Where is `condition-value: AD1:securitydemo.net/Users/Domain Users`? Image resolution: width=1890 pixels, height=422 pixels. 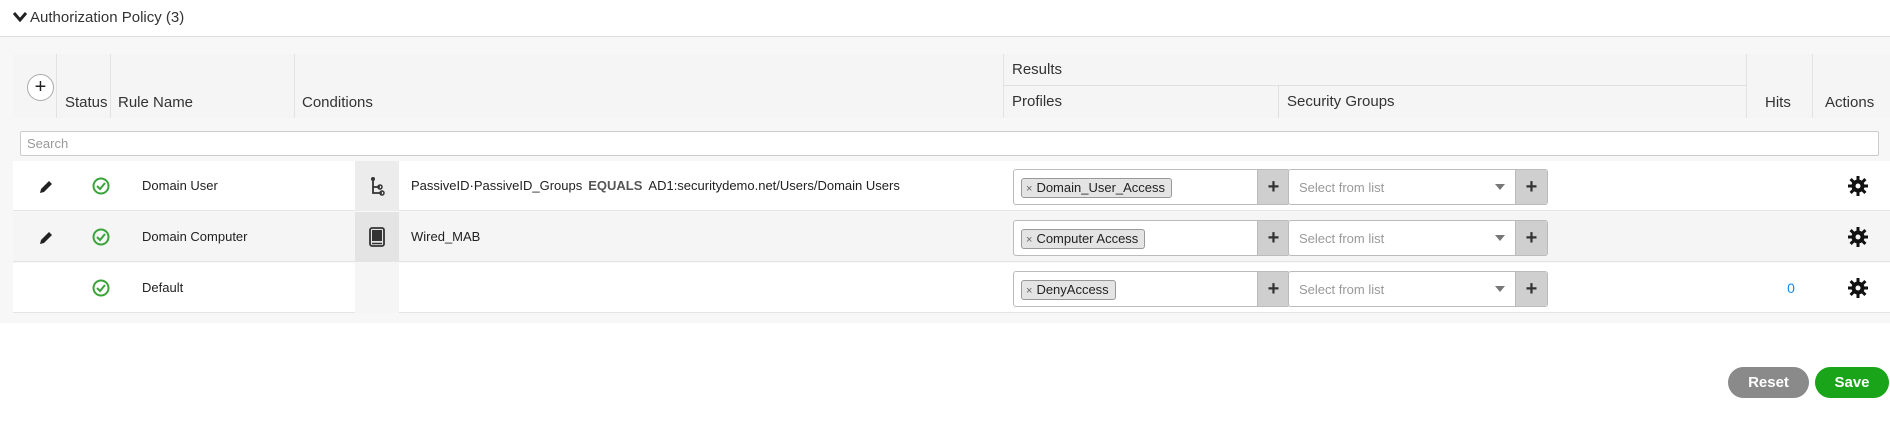
condition-value: AD1:securitydemo.net/Users/Domain Users is located at coordinates (774, 185).